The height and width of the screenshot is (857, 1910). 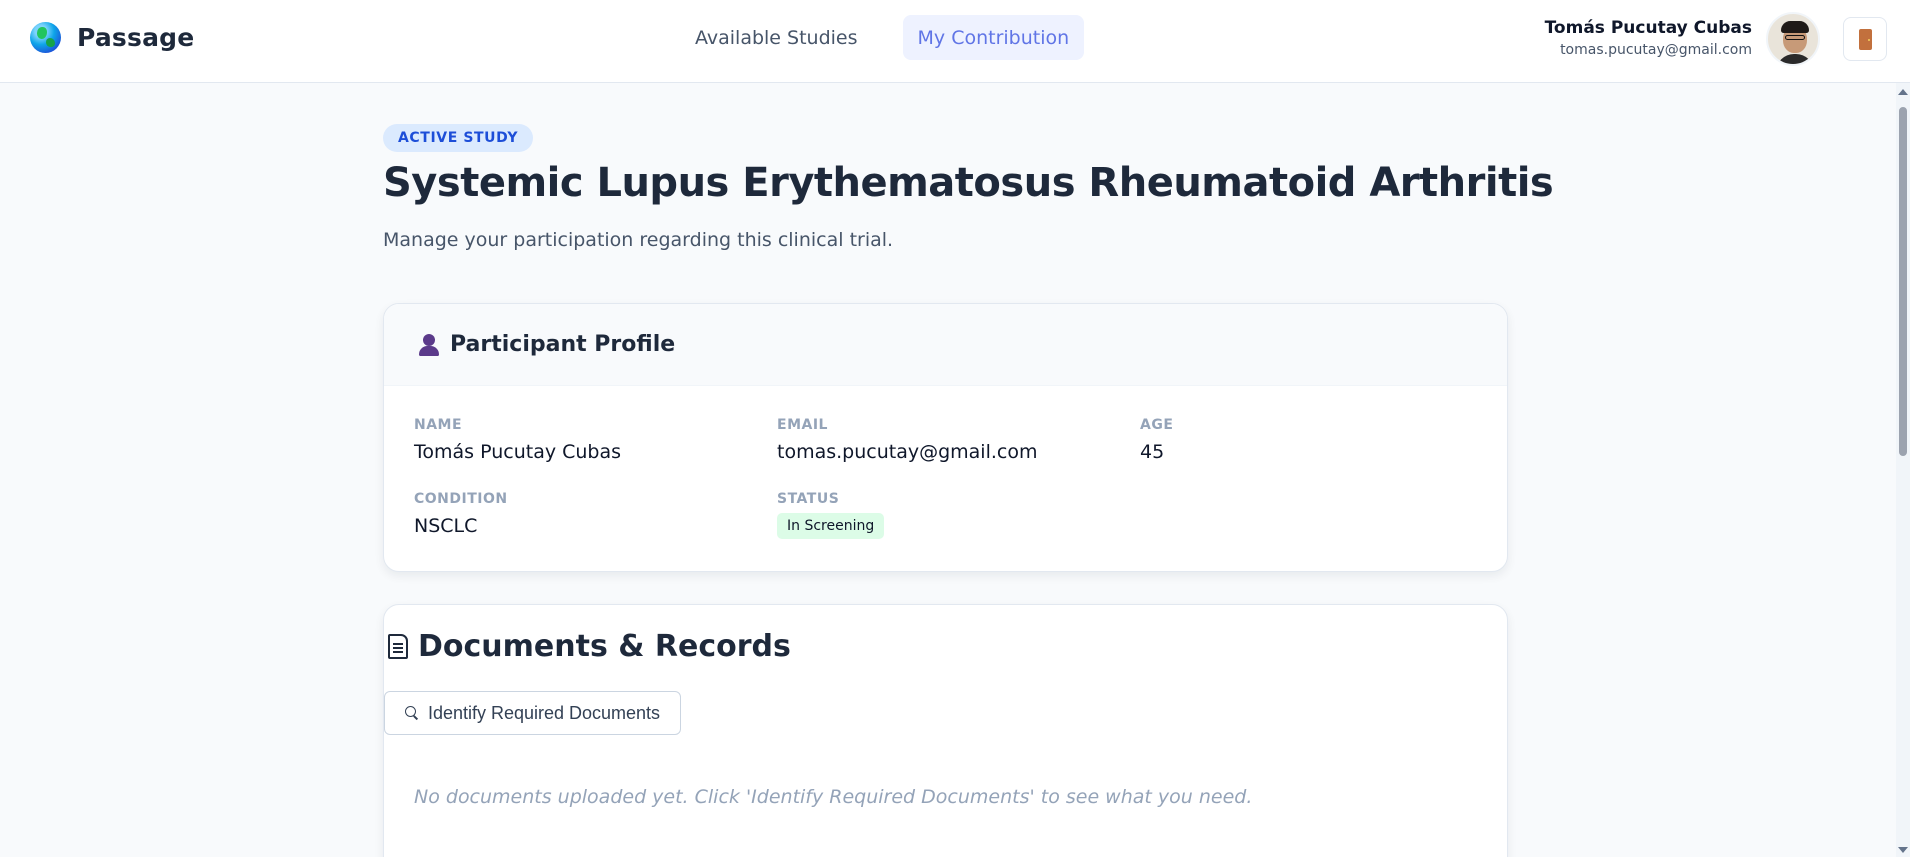 What do you see at coordinates (398, 646) in the screenshot?
I see `document-icon` at bounding box center [398, 646].